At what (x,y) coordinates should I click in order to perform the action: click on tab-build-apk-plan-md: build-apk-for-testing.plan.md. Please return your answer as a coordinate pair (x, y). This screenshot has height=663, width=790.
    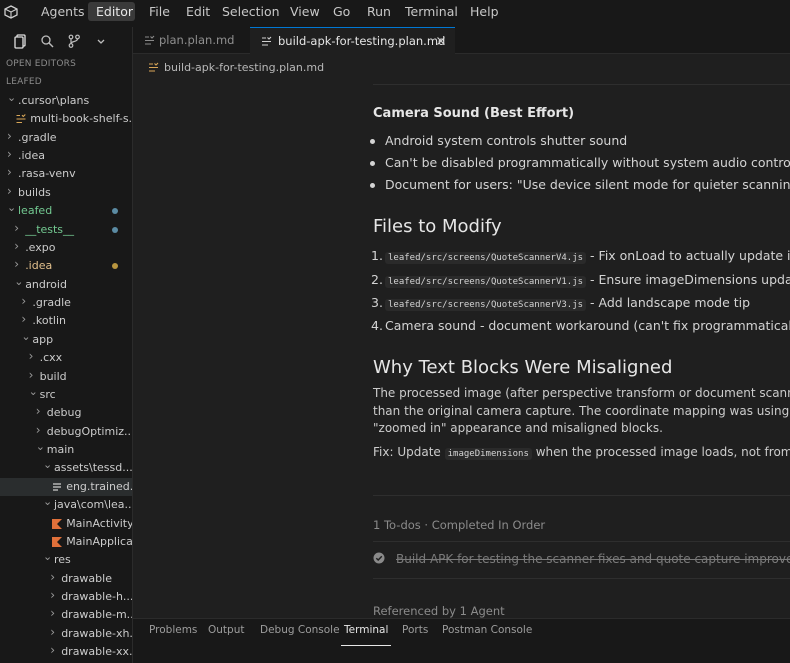
    Looking at the image, I should click on (352, 40).